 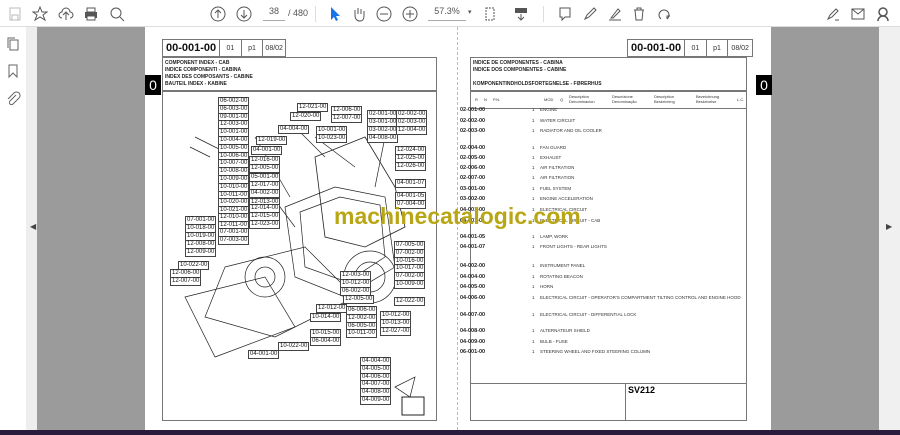 What do you see at coordinates (595, 278) in the screenshot?
I see `table-row: 04-004-00 1 ROTATING BEACON` at bounding box center [595, 278].